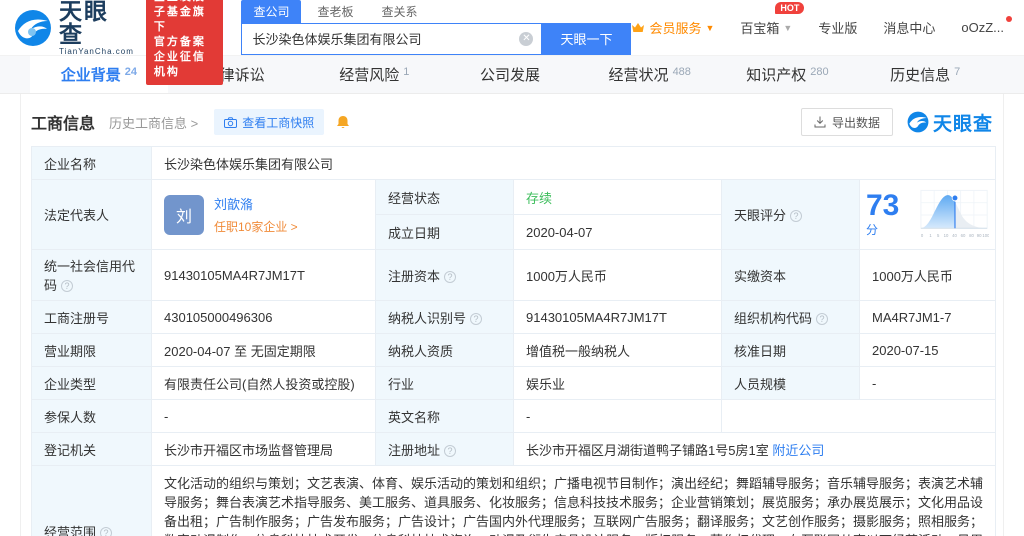 Image resolution: width=1024 pixels, height=536 pixels. I want to click on svg-text: 90, so click(979, 234).